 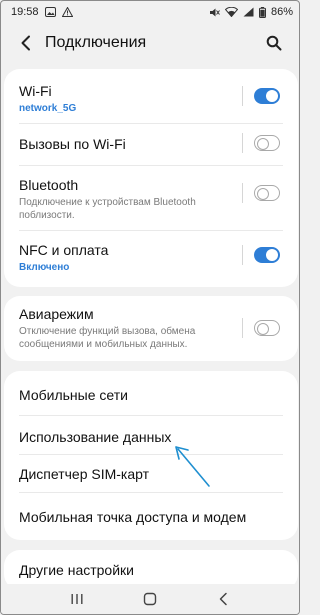 I want to click on mobile-networks-title: Мобильные сети, so click(x=73, y=395).